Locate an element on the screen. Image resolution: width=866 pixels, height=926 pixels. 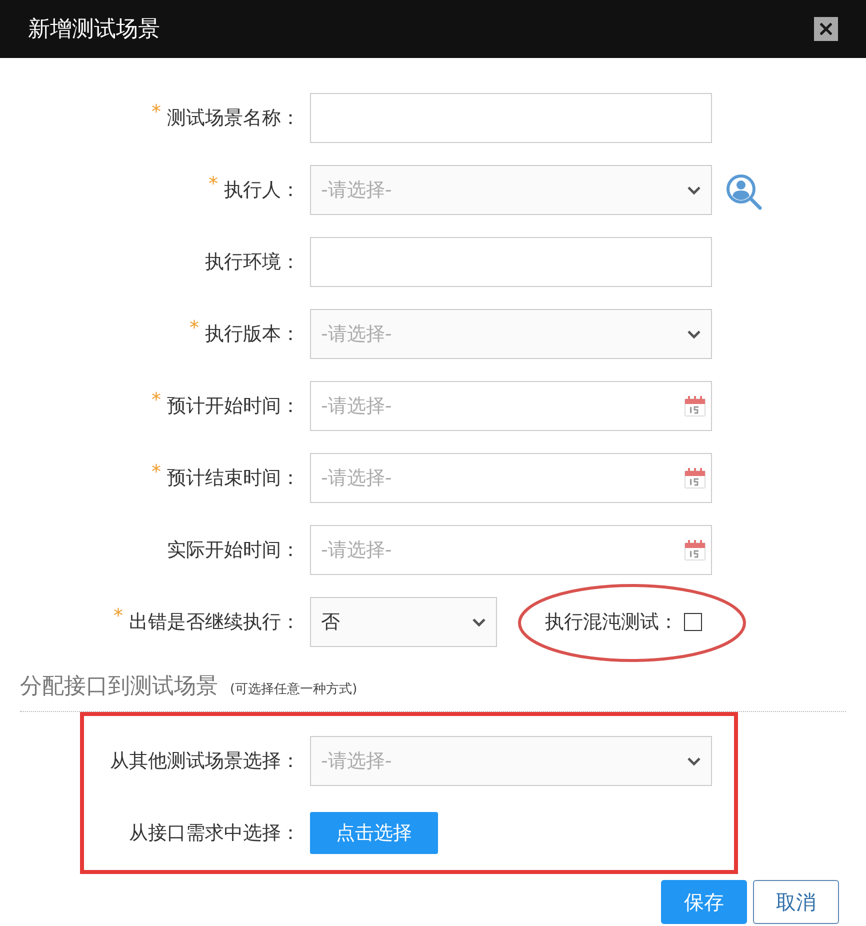
section-note: (可选择任意一种方式) is located at coordinates (294, 689).